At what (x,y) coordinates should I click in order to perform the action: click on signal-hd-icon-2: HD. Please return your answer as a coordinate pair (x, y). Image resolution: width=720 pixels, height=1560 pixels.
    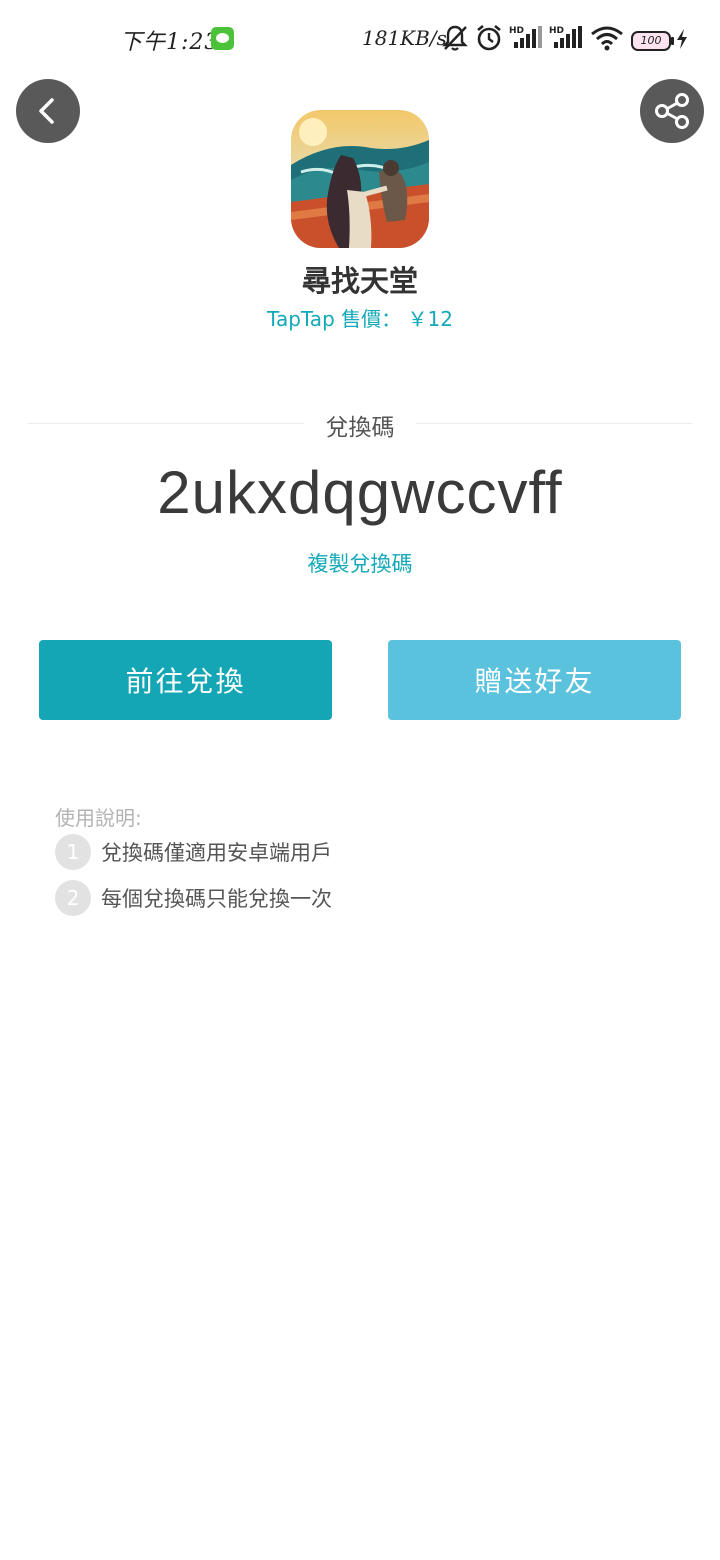
    Looking at the image, I should click on (565, 37).